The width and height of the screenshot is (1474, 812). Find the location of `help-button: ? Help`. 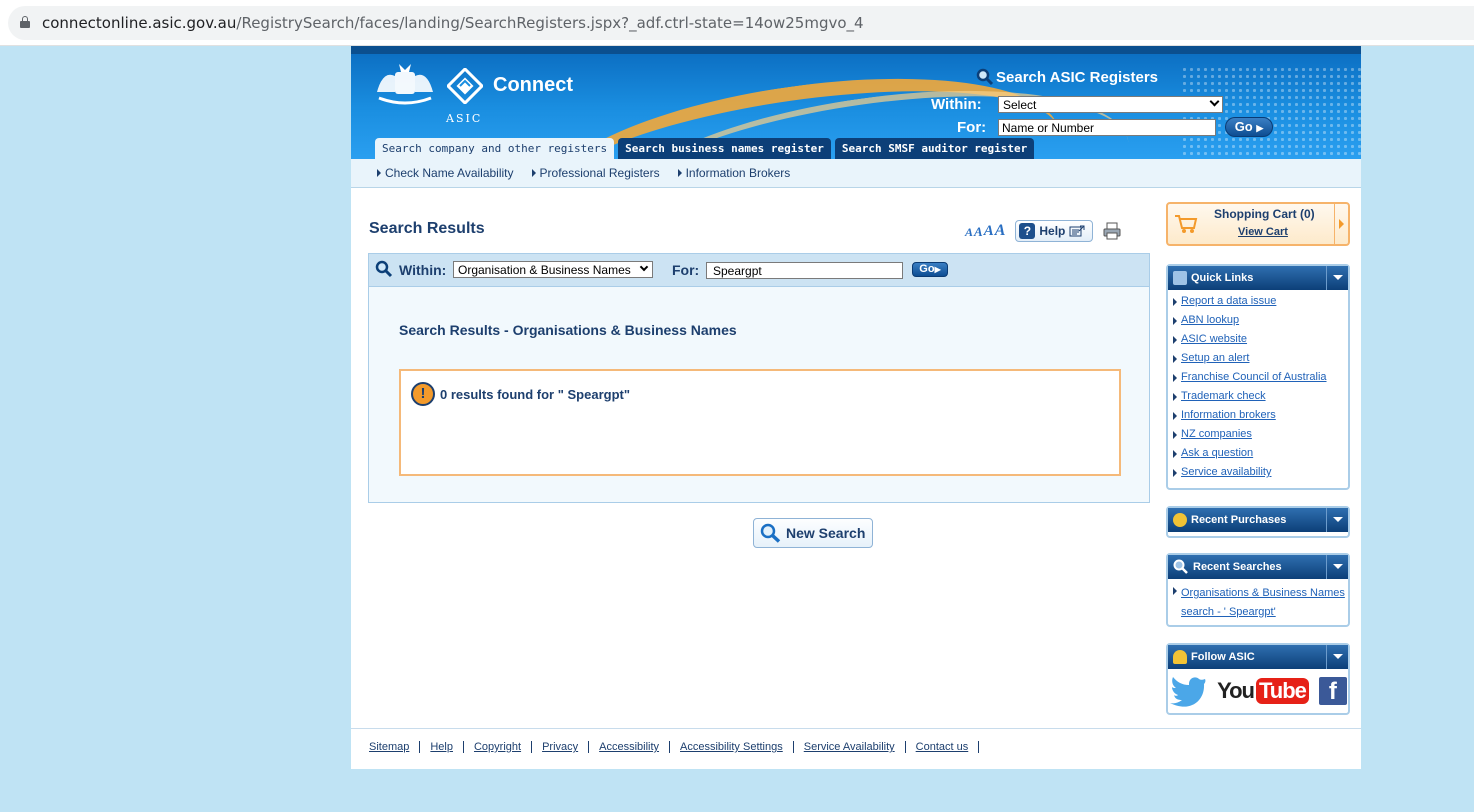

help-button: ? Help is located at coordinates (1054, 231).